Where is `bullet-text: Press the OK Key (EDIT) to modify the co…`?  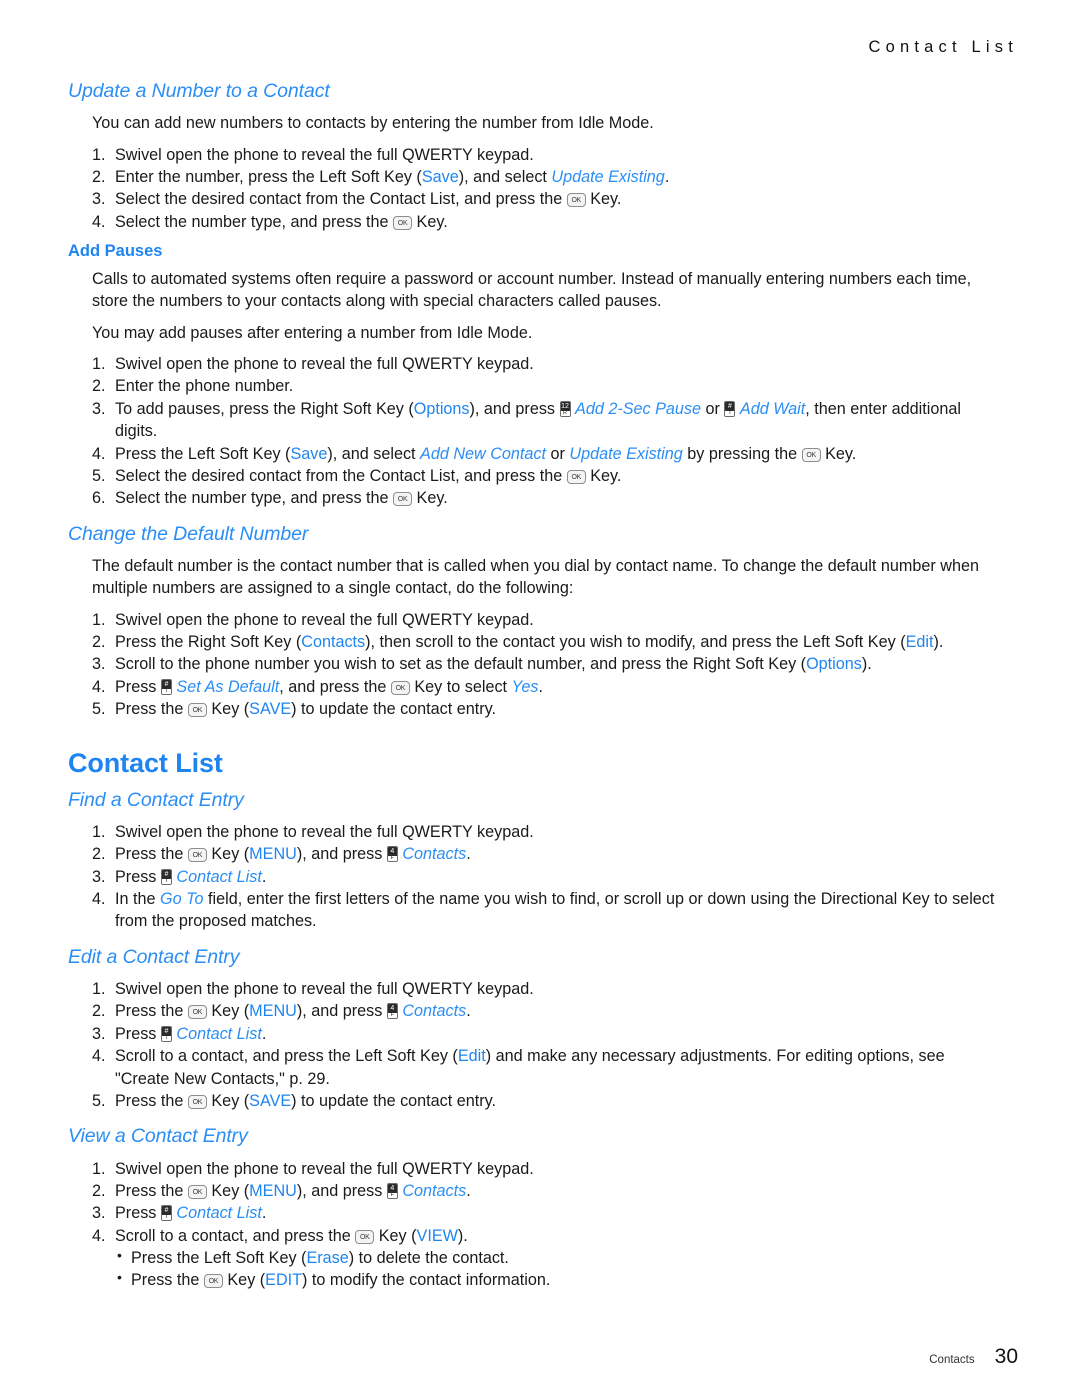 bullet-text: Press the OK Key (EDIT) to modify the co… is located at coordinates (341, 1280).